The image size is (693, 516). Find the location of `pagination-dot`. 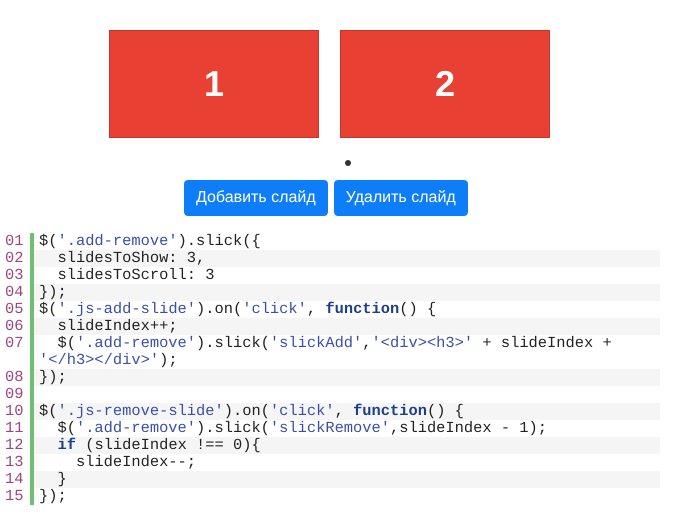

pagination-dot is located at coordinates (348, 163).